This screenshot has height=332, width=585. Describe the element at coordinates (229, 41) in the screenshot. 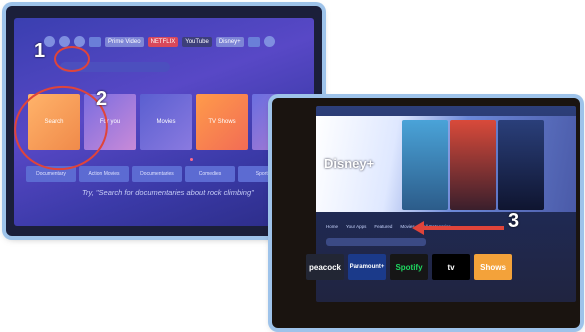

I see `app-disney: Disney+` at that location.